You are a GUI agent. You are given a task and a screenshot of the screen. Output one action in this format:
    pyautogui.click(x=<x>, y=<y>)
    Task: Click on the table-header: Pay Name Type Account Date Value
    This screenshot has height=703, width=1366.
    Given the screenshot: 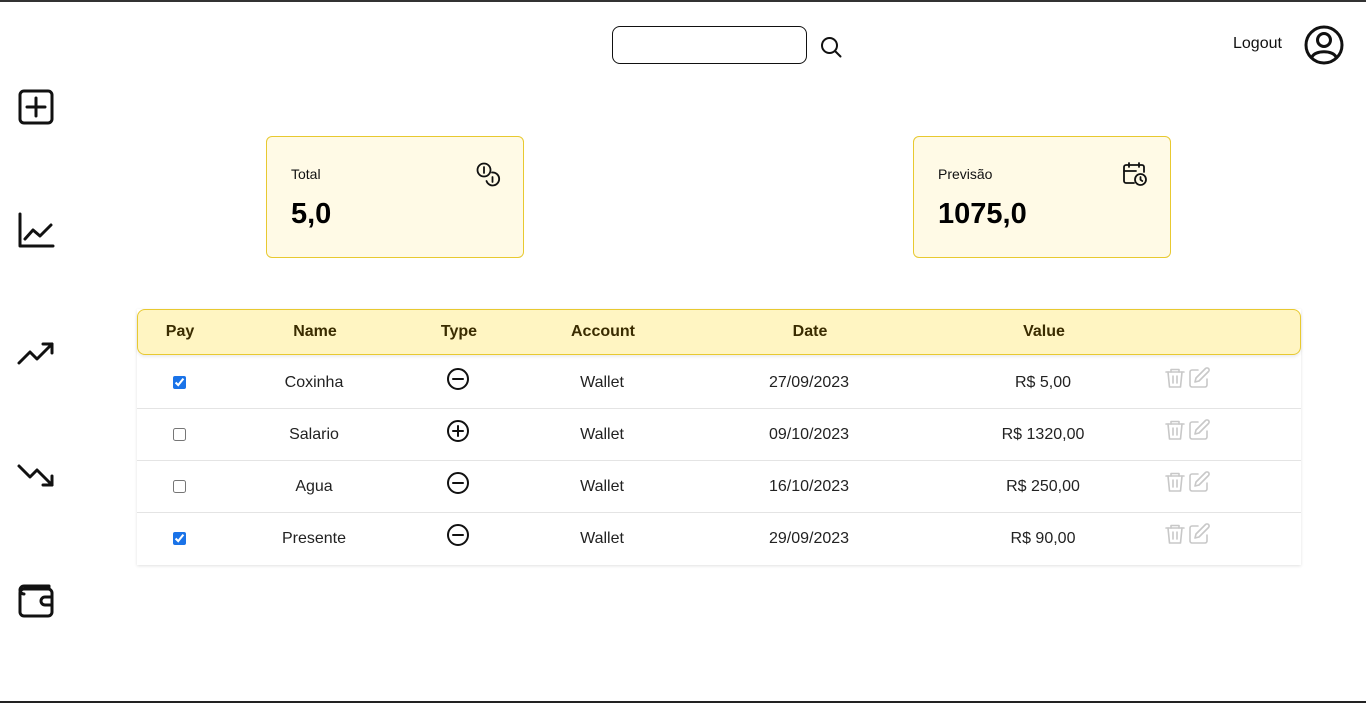 What is the action you would take?
    pyautogui.click(x=719, y=332)
    